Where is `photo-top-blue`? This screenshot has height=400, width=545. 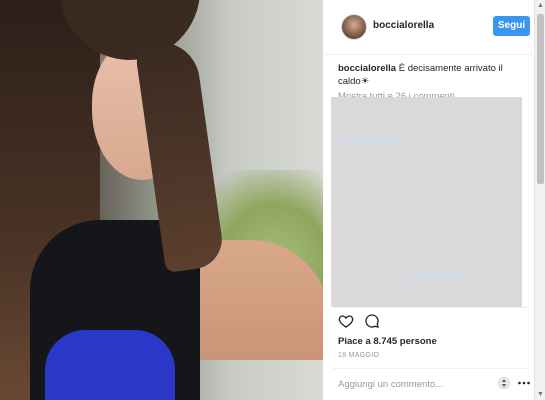
photo-top-blue is located at coordinates (110, 365).